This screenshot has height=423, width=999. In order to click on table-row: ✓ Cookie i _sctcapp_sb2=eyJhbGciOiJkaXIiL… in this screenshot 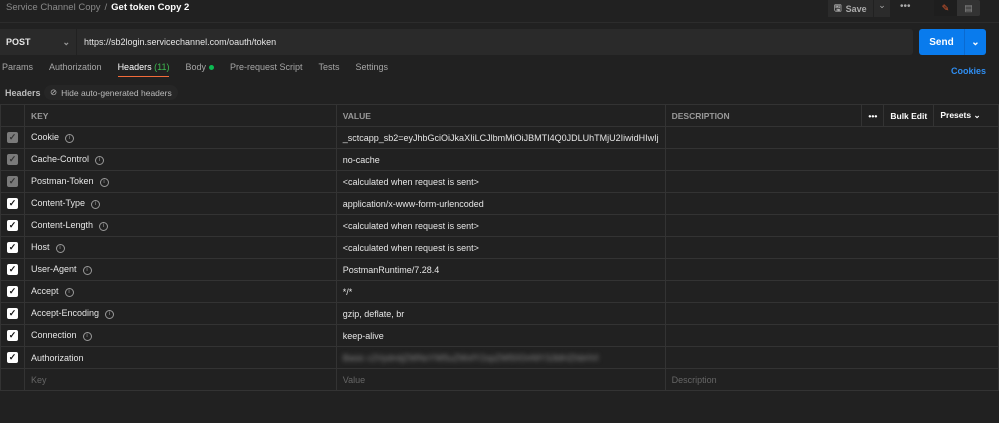, I will do `click(499, 137)`.